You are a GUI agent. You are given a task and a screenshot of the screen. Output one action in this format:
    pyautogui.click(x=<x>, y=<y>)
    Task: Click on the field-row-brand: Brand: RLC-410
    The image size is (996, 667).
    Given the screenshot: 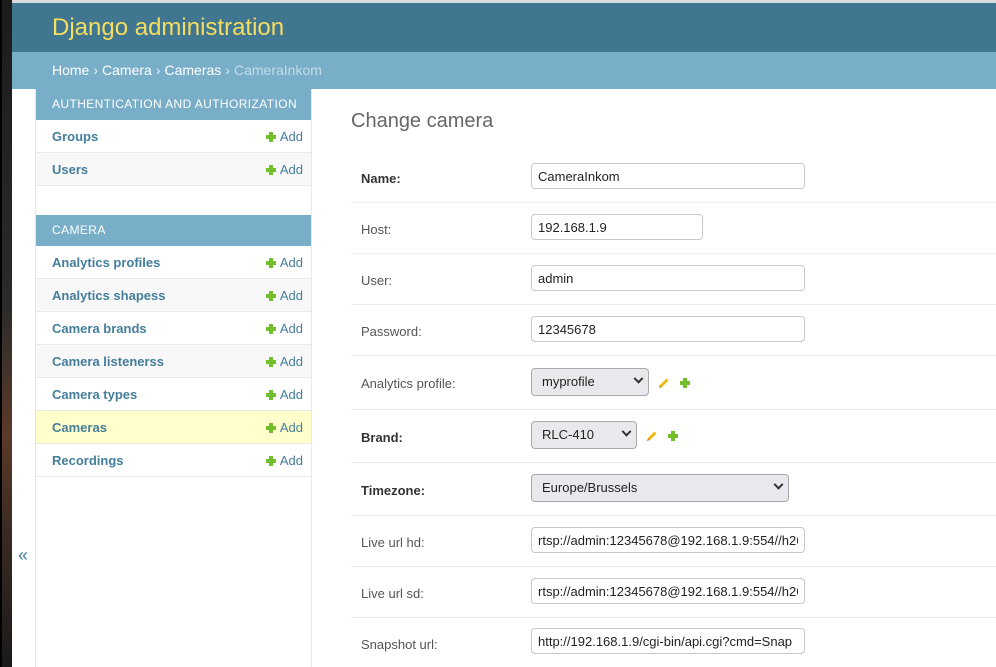 What is the action you would take?
    pyautogui.click(x=673, y=436)
    